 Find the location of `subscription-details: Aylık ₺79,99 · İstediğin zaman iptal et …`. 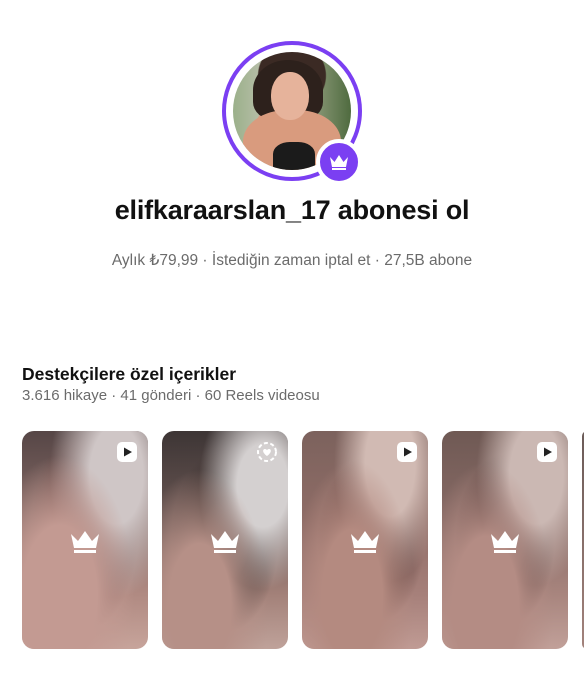

subscription-details: Aylık ₺79,99 · İstediğin zaman iptal et … is located at coordinates (292, 260).